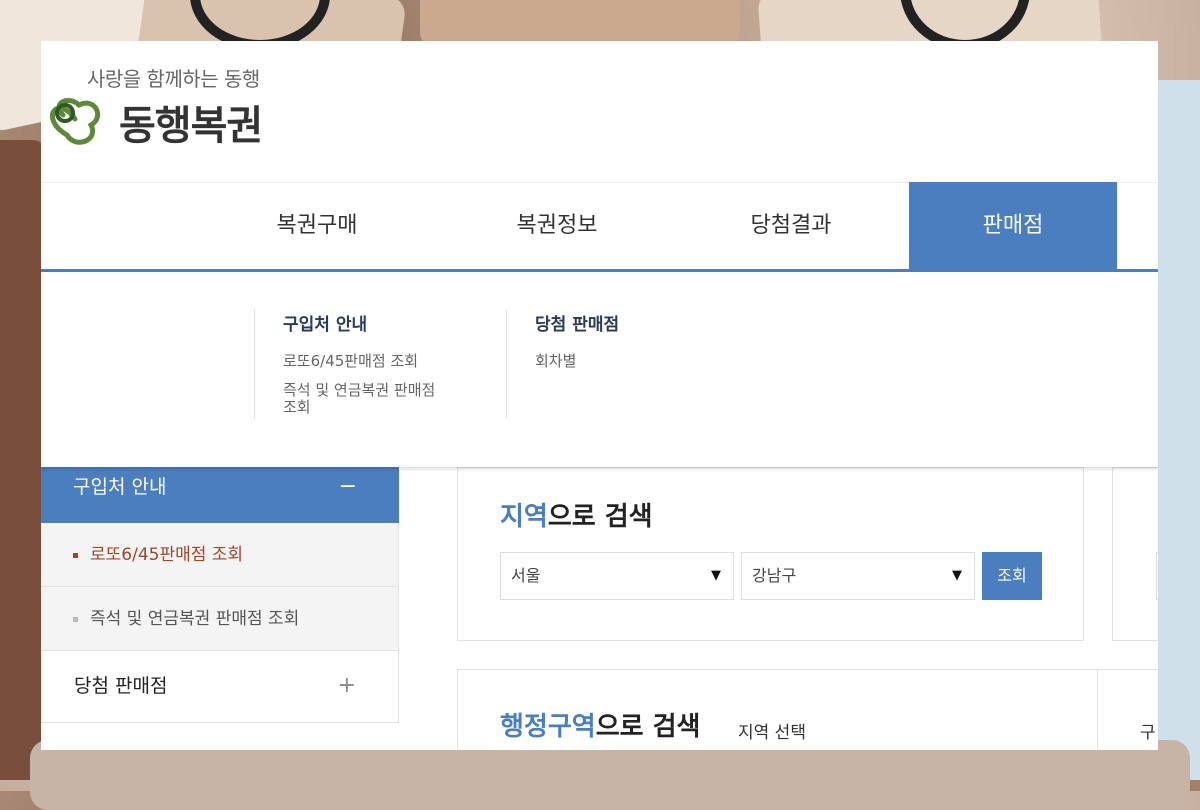 The height and width of the screenshot is (810, 1200). Describe the element at coordinates (220, 495) in the screenshot. I see `side-menu-head: 구입처 안내 −` at that location.